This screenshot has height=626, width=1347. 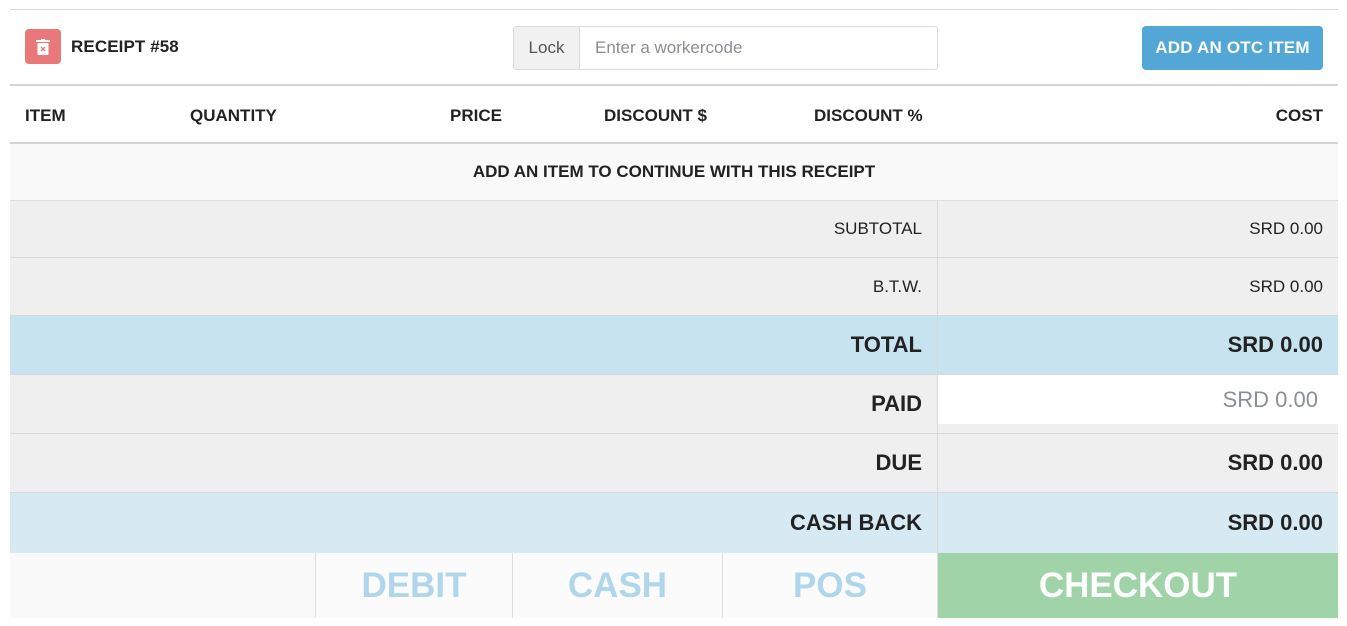 What do you see at coordinates (474, 523) in the screenshot?
I see `cashback-label: CASH BACK` at bounding box center [474, 523].